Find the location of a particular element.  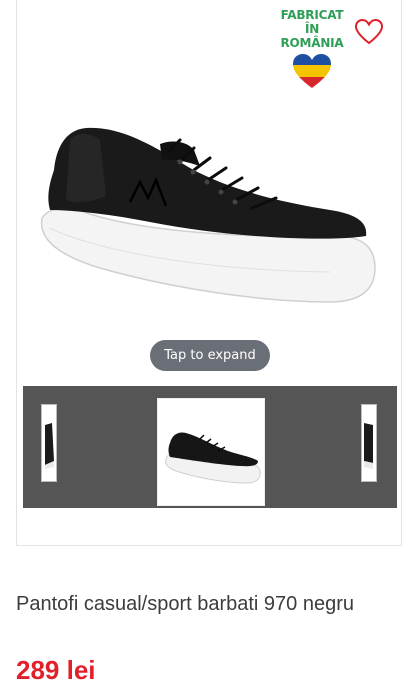

thumbnail-next is located at coordinates (369, 443).